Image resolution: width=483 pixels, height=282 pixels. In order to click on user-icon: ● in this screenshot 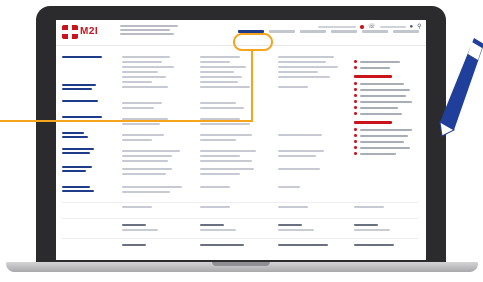, I will do `click(412, 27)`.